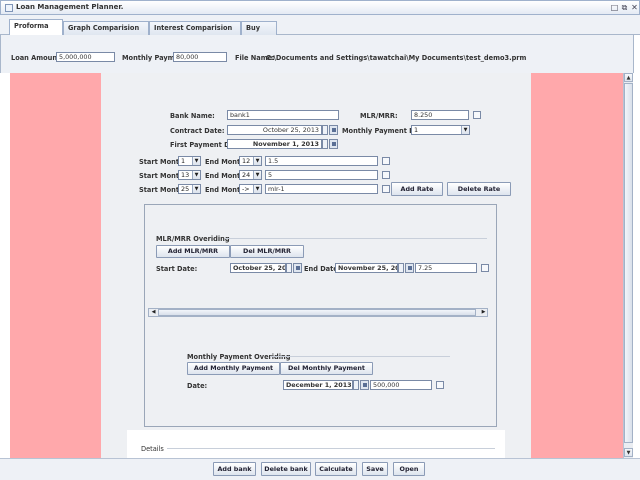 The width and height of the screenshot is (640, 480). Describe the element at coordinates (283, 115) in the screenshot. I see `bank-name-field: bank1` at that location.